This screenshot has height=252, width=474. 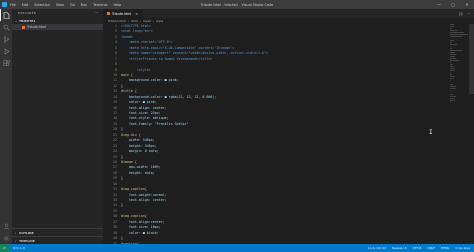 I want to click on folder-tribute1: ⌄ TRIBUTE1, so click(x=57, y=20).